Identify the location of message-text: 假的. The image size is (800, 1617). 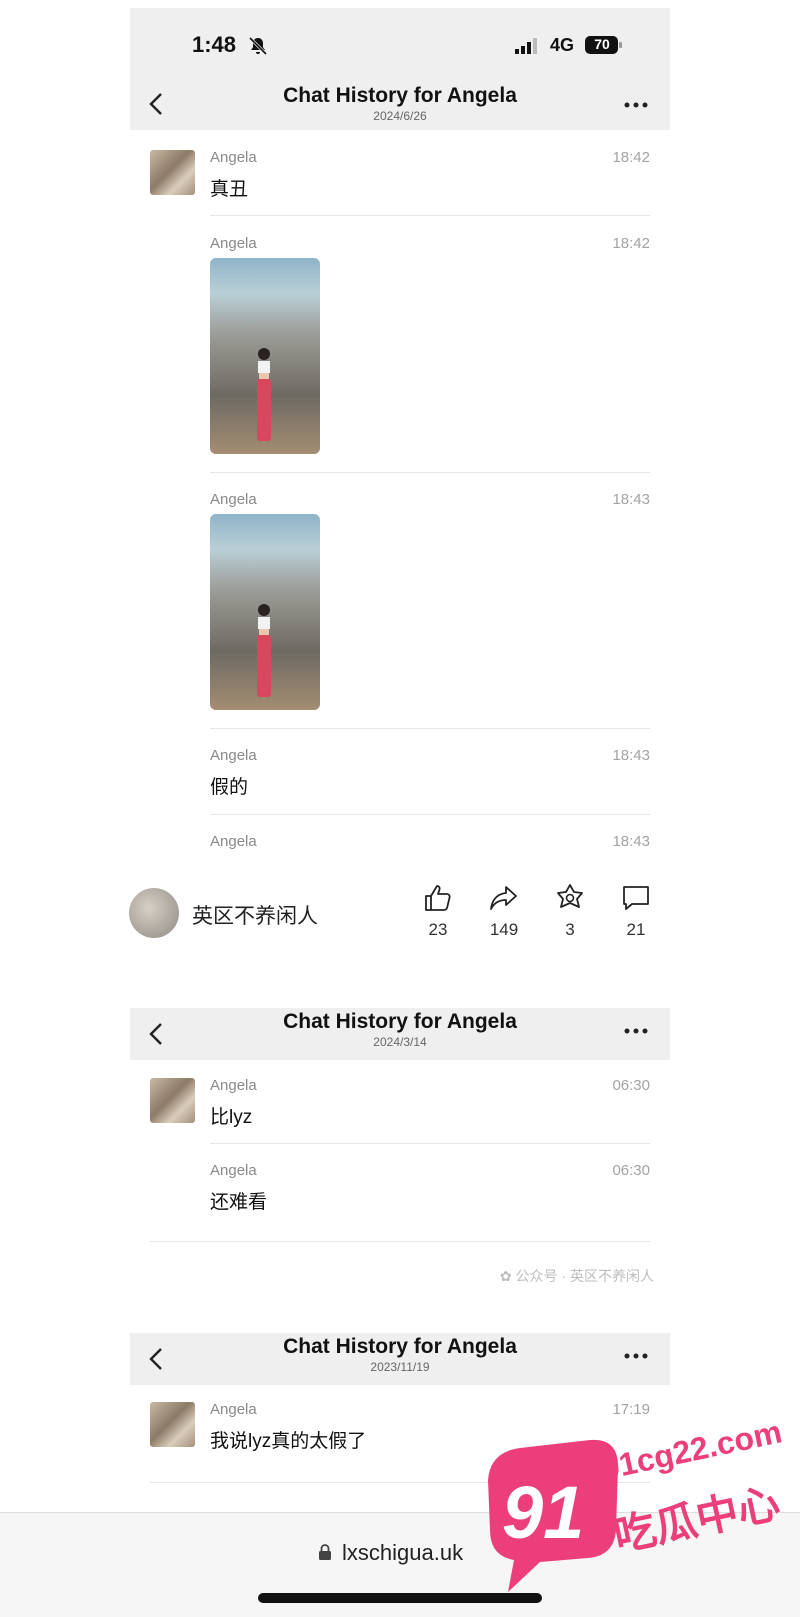
(229, 787).